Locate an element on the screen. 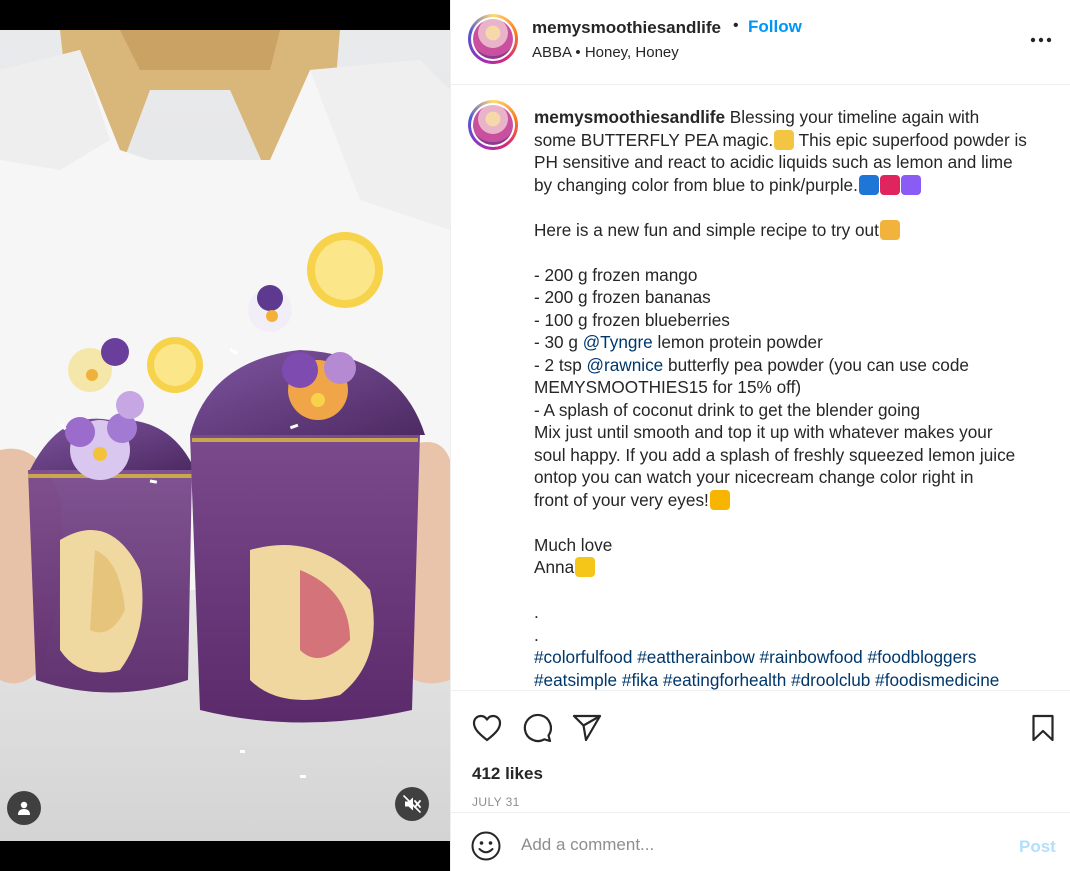 This screenshot has height=871, width=1070. more-horizontal-icon is located at coordinates (1041, 40).